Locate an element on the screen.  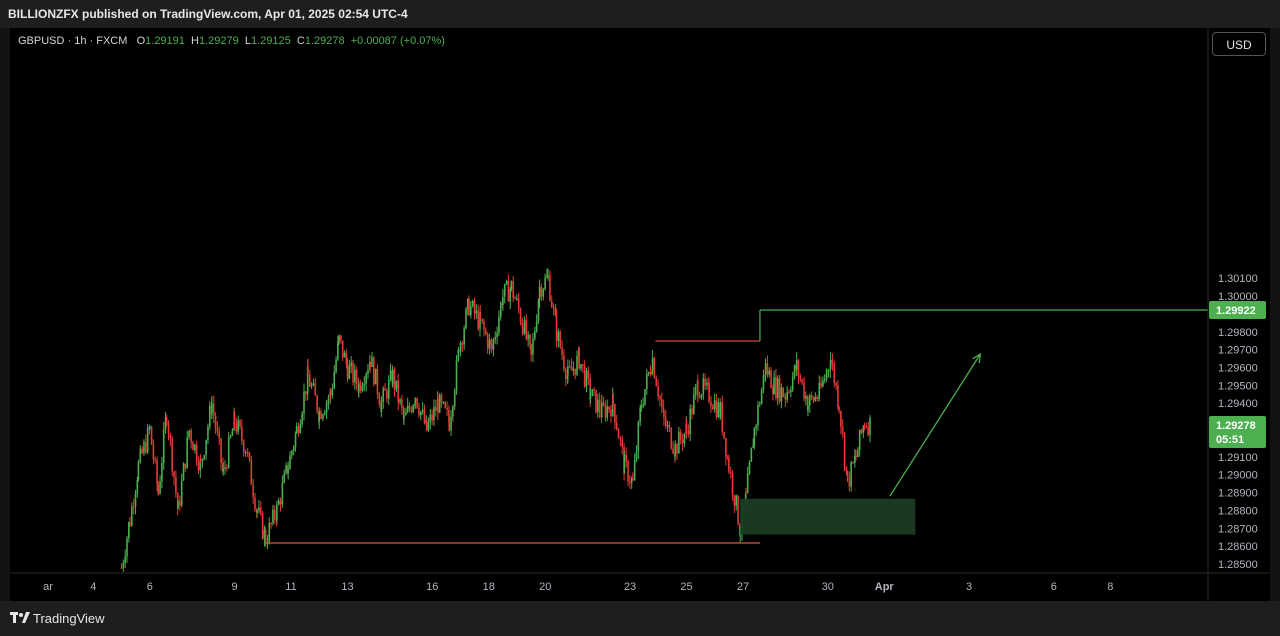
tradingview-logo-icon is located at coordinates (20, 618).